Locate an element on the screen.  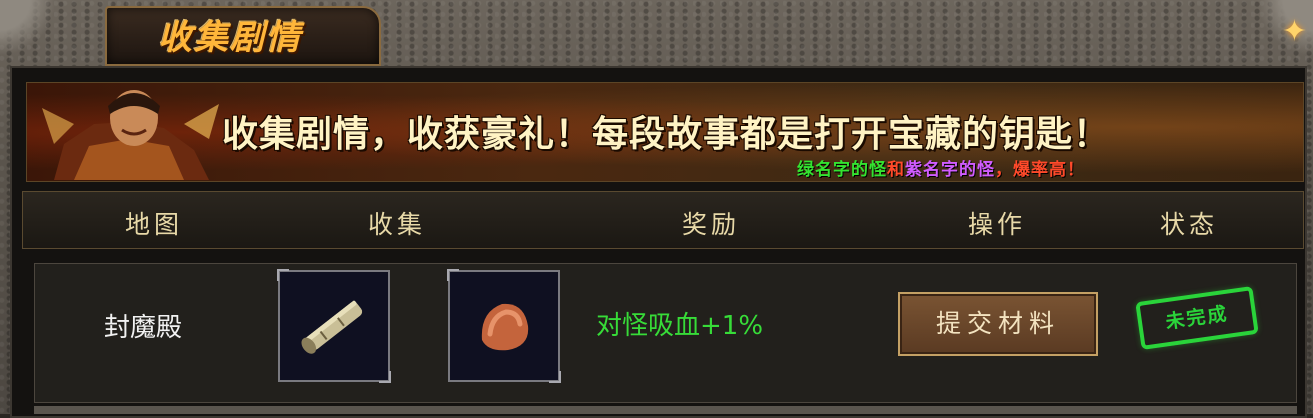
warrior-portrait-icon is located at coordinates (130, 135).